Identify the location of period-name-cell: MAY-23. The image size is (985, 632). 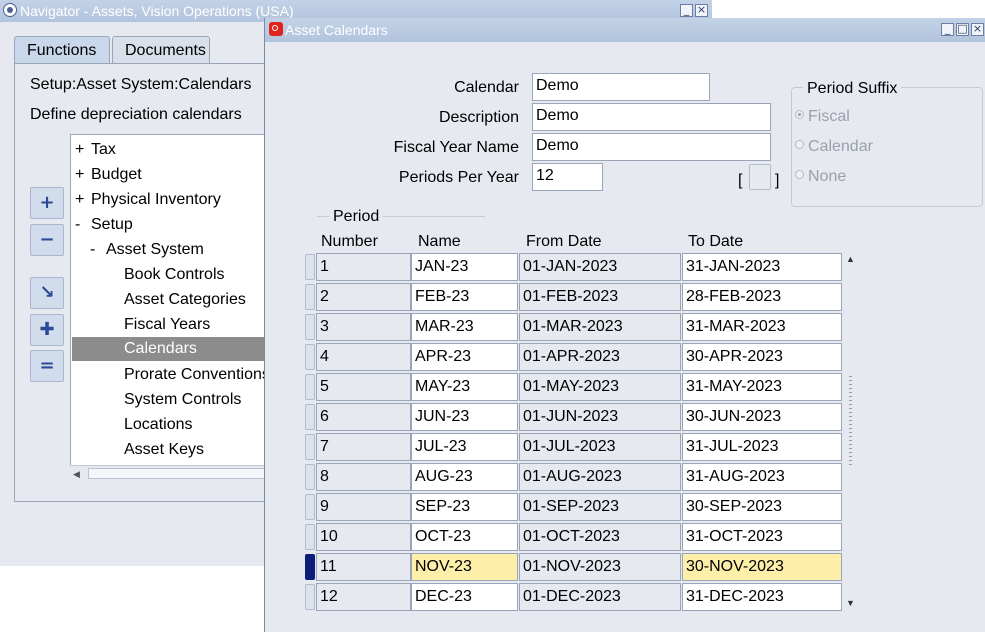
(464, 387).